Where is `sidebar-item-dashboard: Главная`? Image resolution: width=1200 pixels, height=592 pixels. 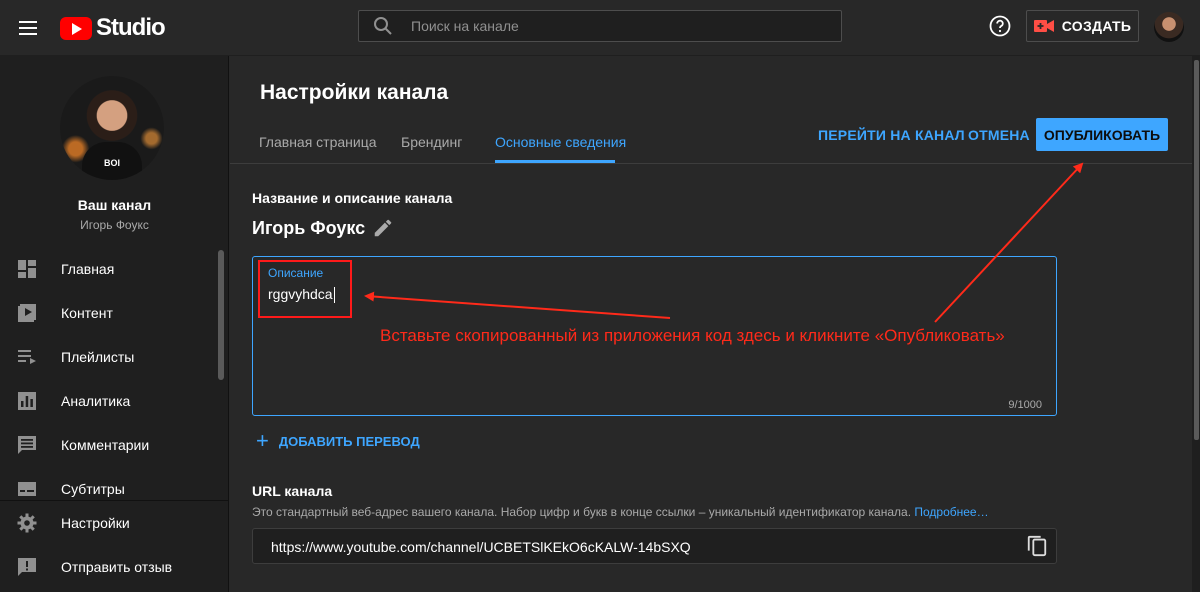
sidebar-item-dashboard: Главная is located at coordinates (109, 269).